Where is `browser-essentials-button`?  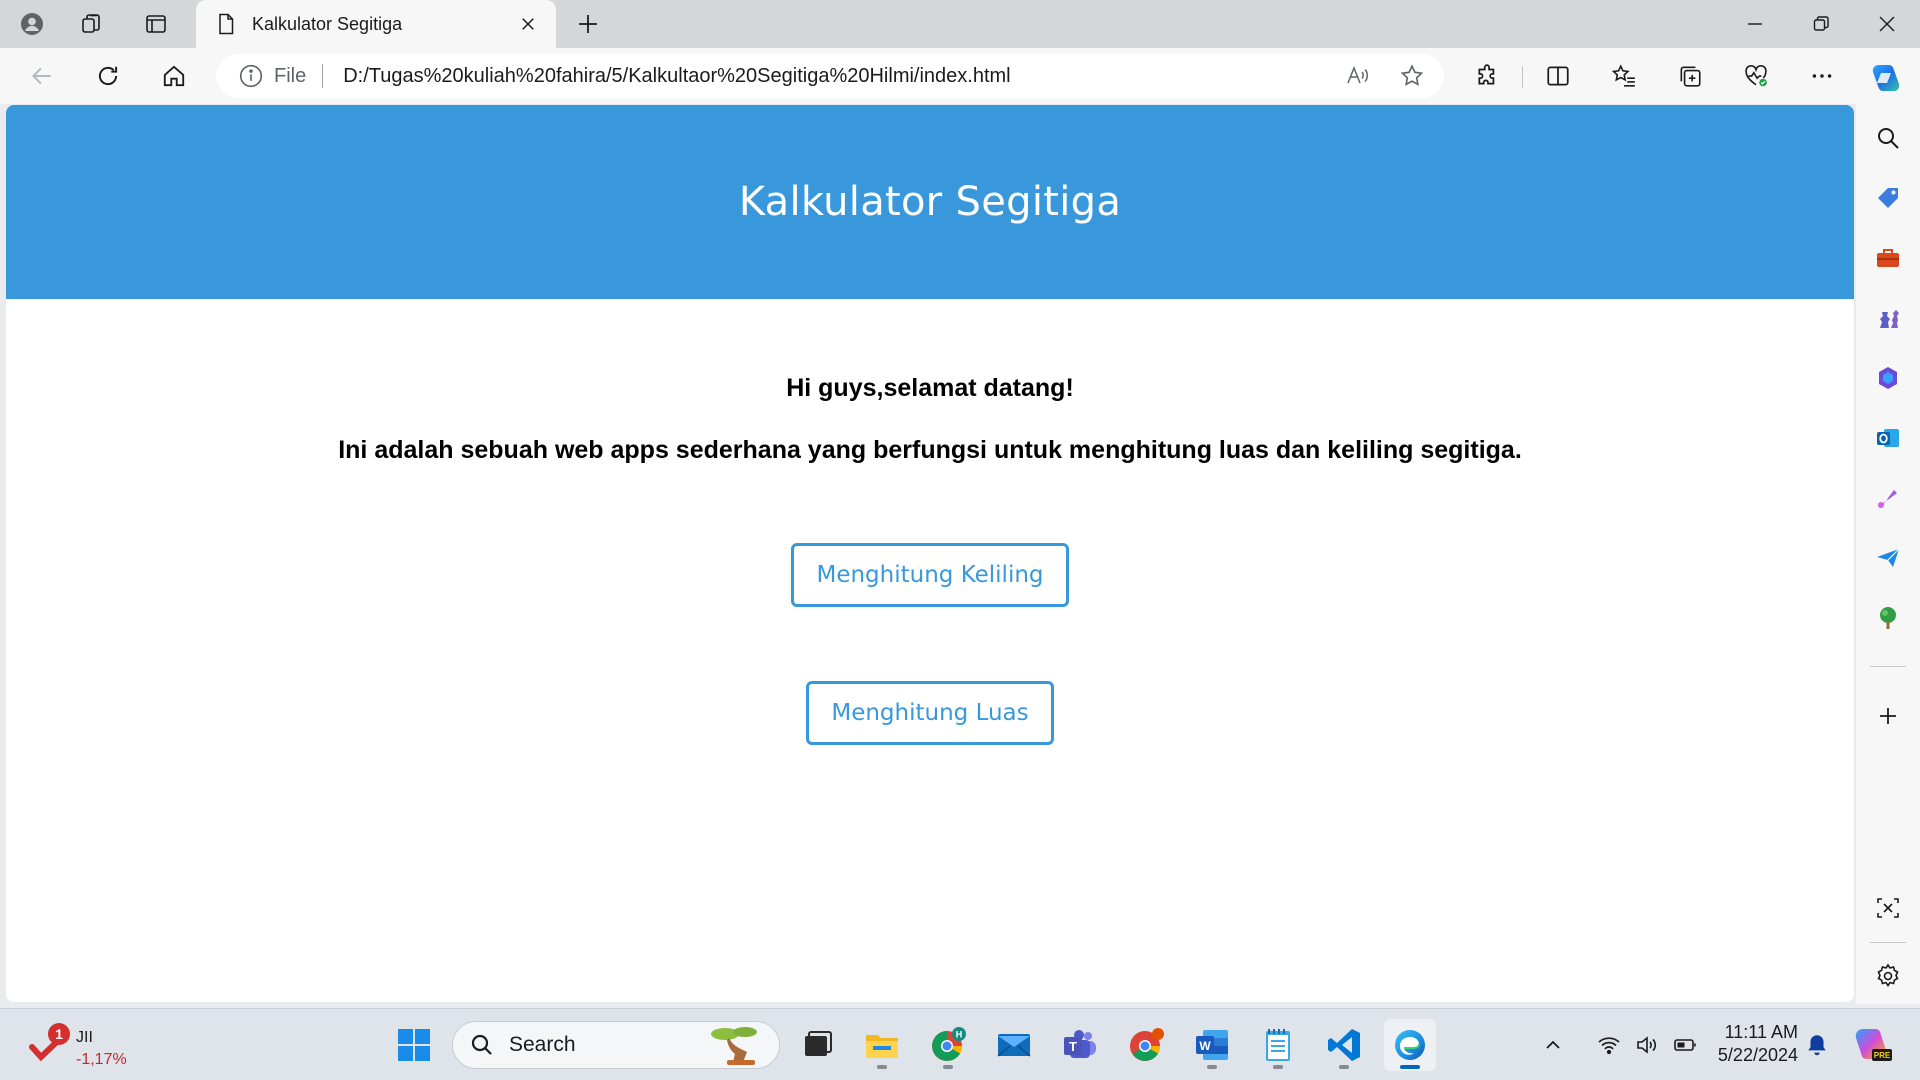 browser-essentials-button is located at coordinates (1756, 76).